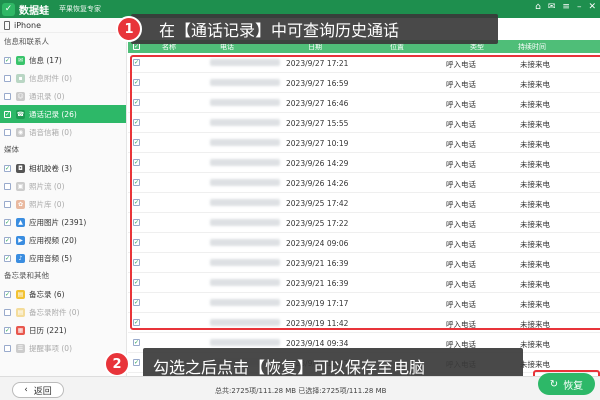  What do you see at coordinates (63, 186) in the screenshot?
I see `sidebar-item-photo-stream: ▣ 照片流 (0)` at bounding box center [63, 186].